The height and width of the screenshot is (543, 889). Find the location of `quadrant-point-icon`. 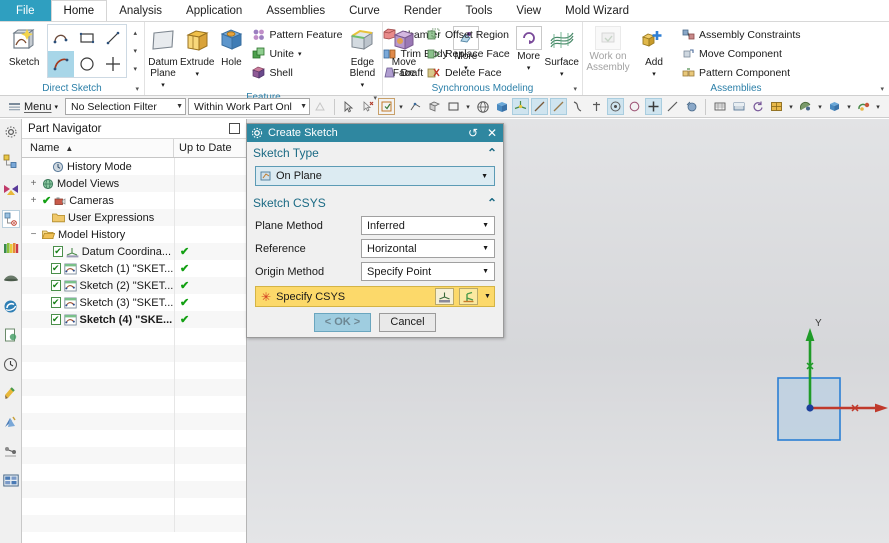

quadrant-point-icon is located at coordinates (654, 106).